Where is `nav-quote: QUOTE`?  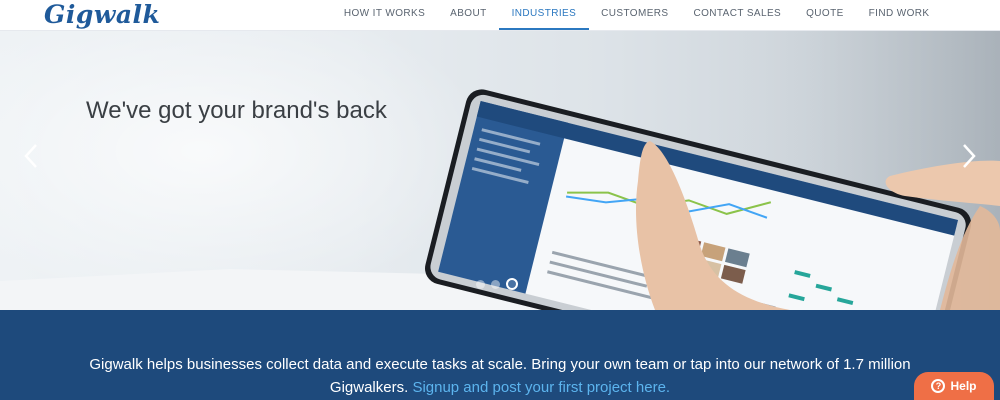 nav-quote: QUOTE is located at coordinates (825, 15).